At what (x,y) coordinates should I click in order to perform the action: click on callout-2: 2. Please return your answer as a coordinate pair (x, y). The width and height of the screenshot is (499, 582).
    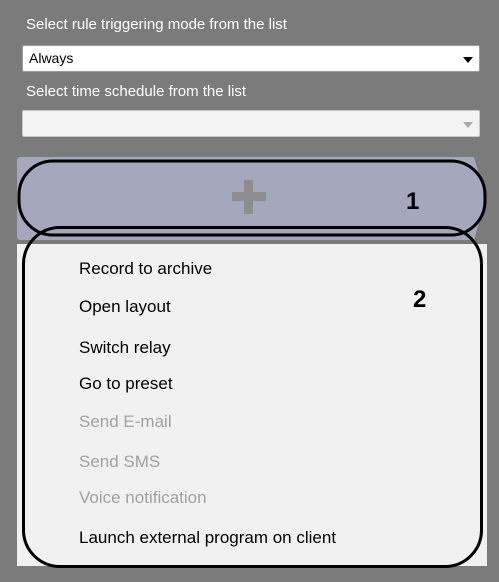
    Looking at the image, I should click on (420, 299).